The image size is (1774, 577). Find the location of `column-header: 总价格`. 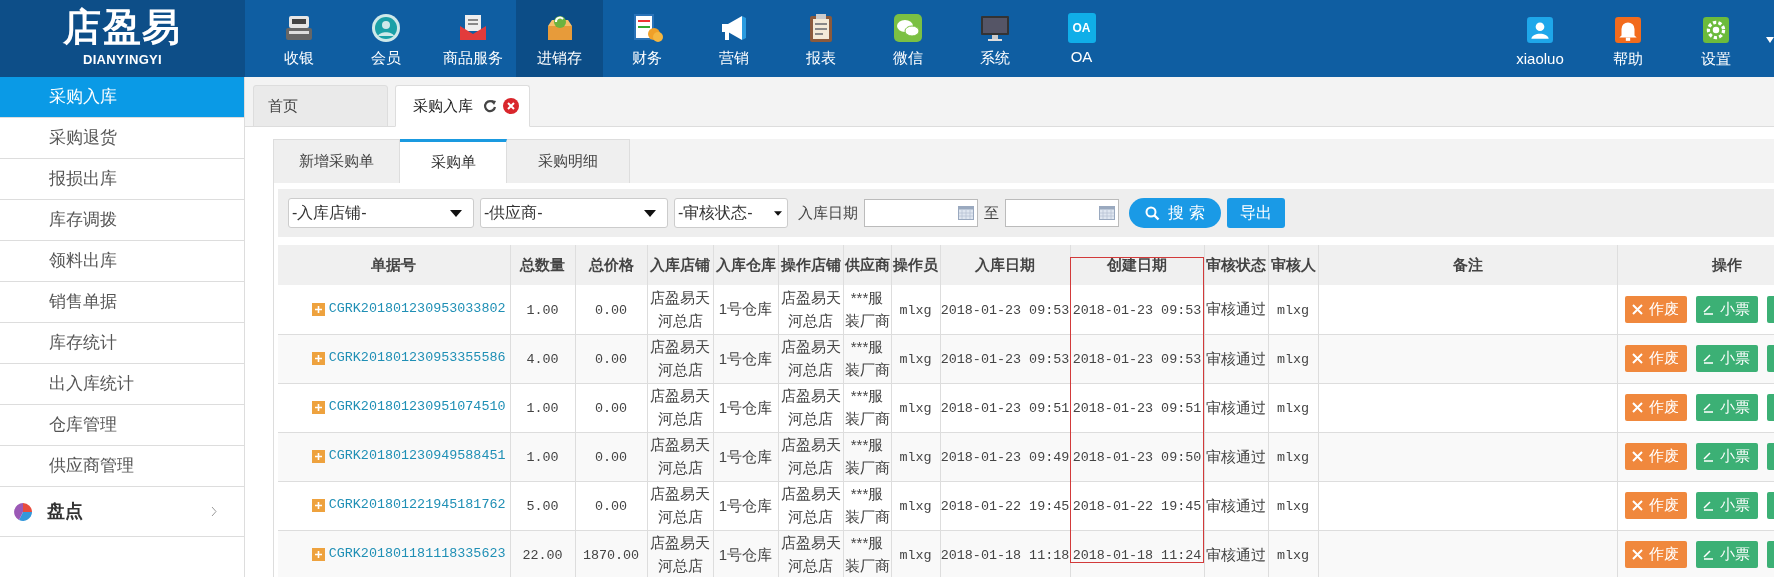

column-header: 总价格 is located at coordinates (611, 264).